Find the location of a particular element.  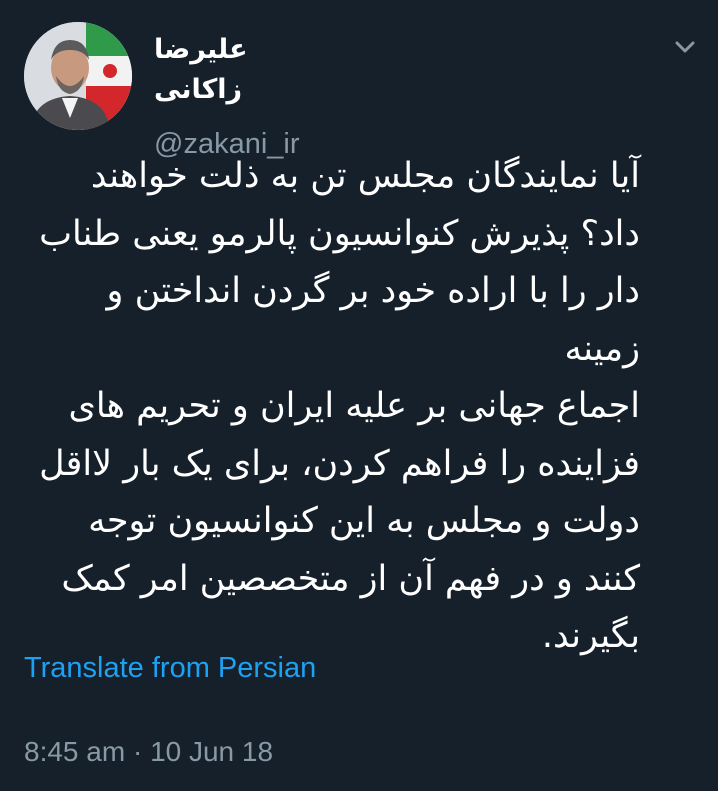

chevron-down-icon is located at coordinates (685, 47).